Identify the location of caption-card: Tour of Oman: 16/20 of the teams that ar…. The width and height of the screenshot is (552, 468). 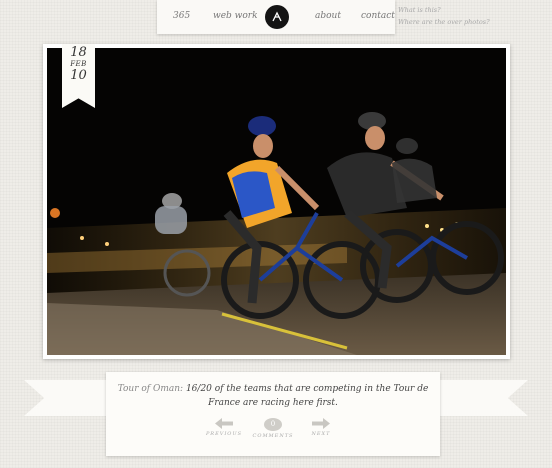
(273, 414).